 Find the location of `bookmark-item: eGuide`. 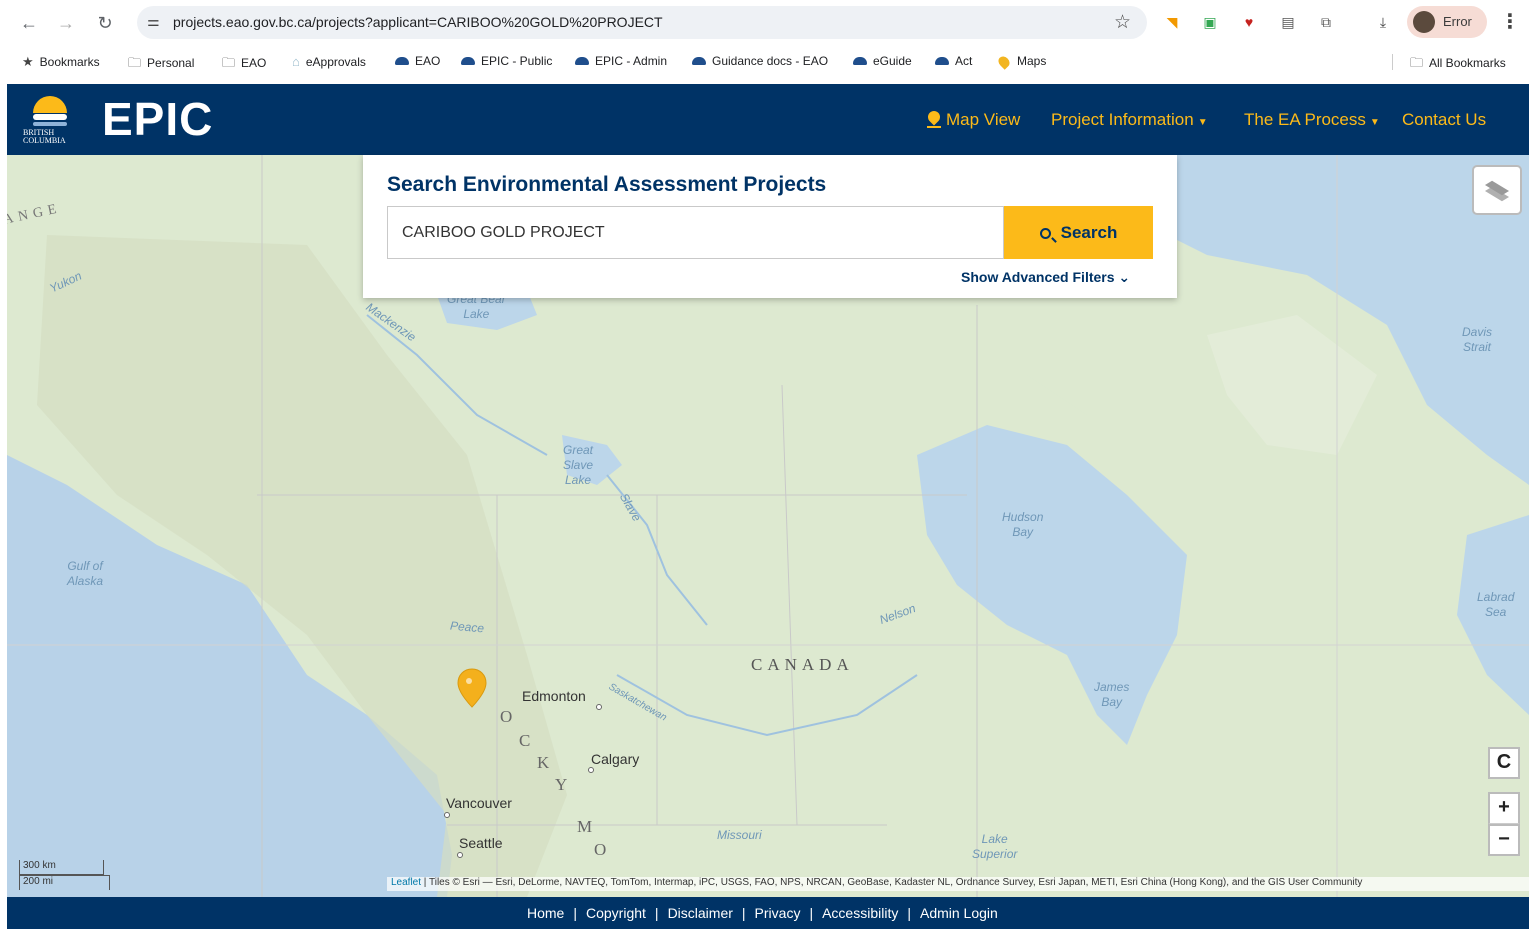

bookmark-item: eGuide is located at coordinates (882, 61).